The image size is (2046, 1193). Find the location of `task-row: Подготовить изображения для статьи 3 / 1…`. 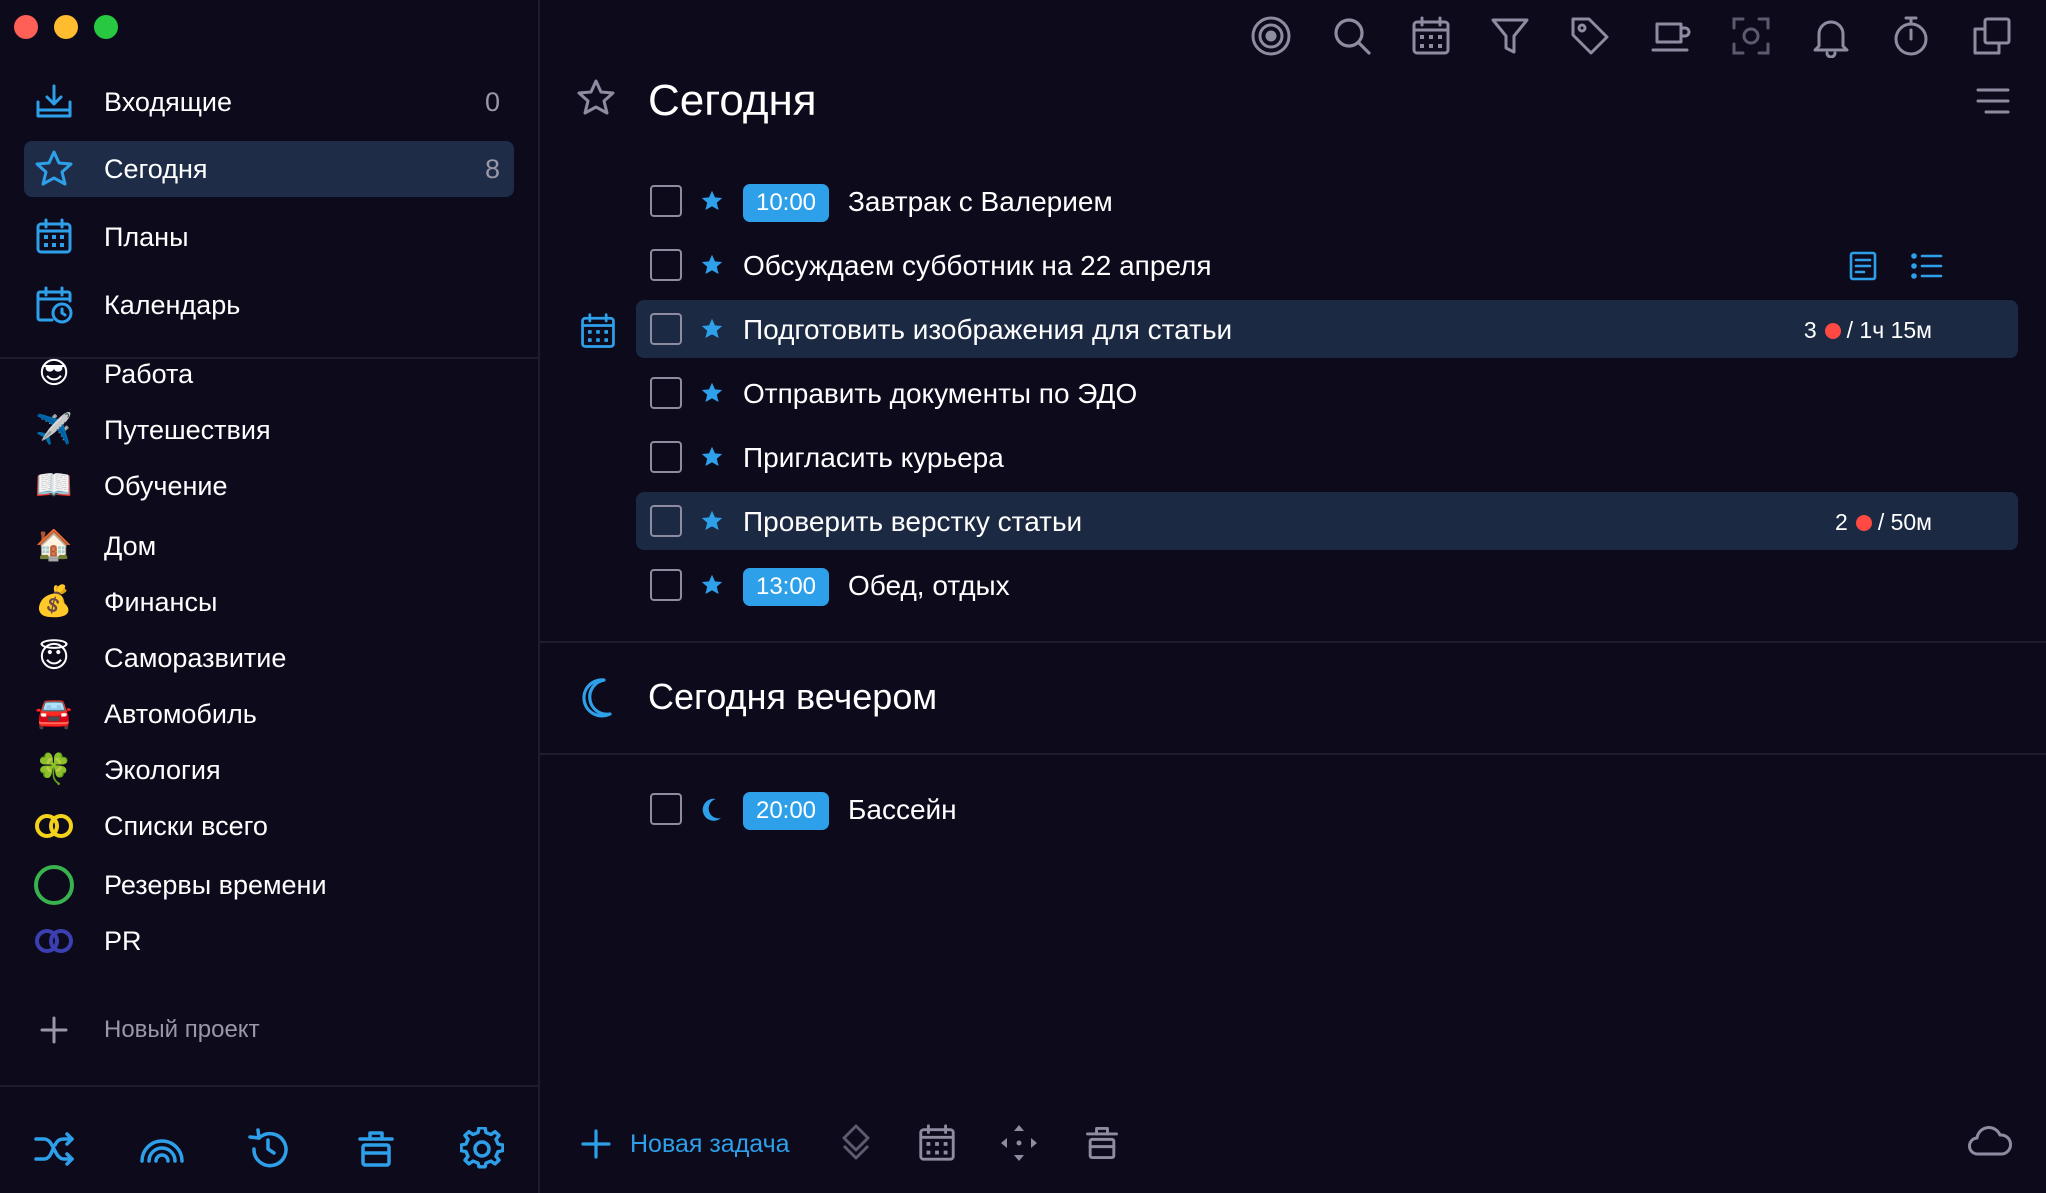

task-row: Подготовить изображения для статьи 3 / 1… is located at coordinates (1327, 329).